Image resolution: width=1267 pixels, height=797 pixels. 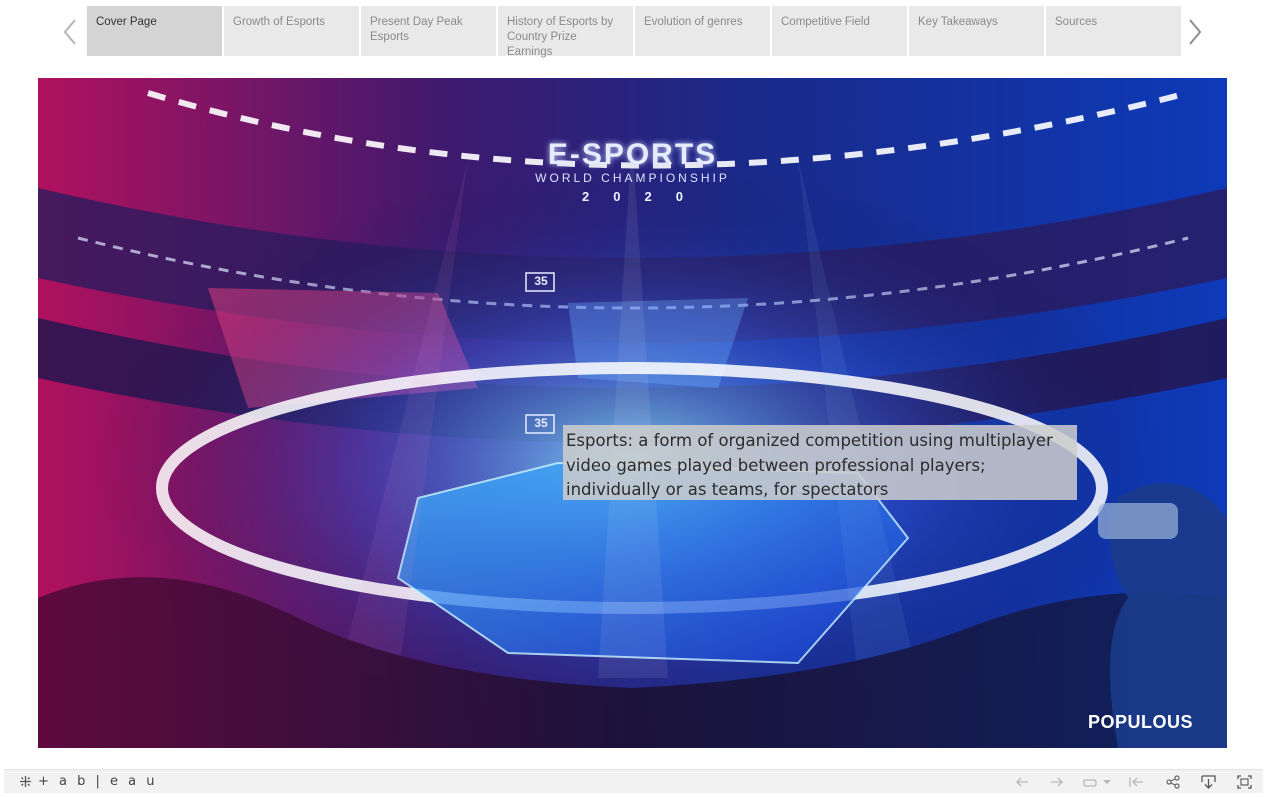 What do you see at coordinates (25, 781) in the screenshot?
I see `tableau-logo-icon` at bounding box center [25, 781].